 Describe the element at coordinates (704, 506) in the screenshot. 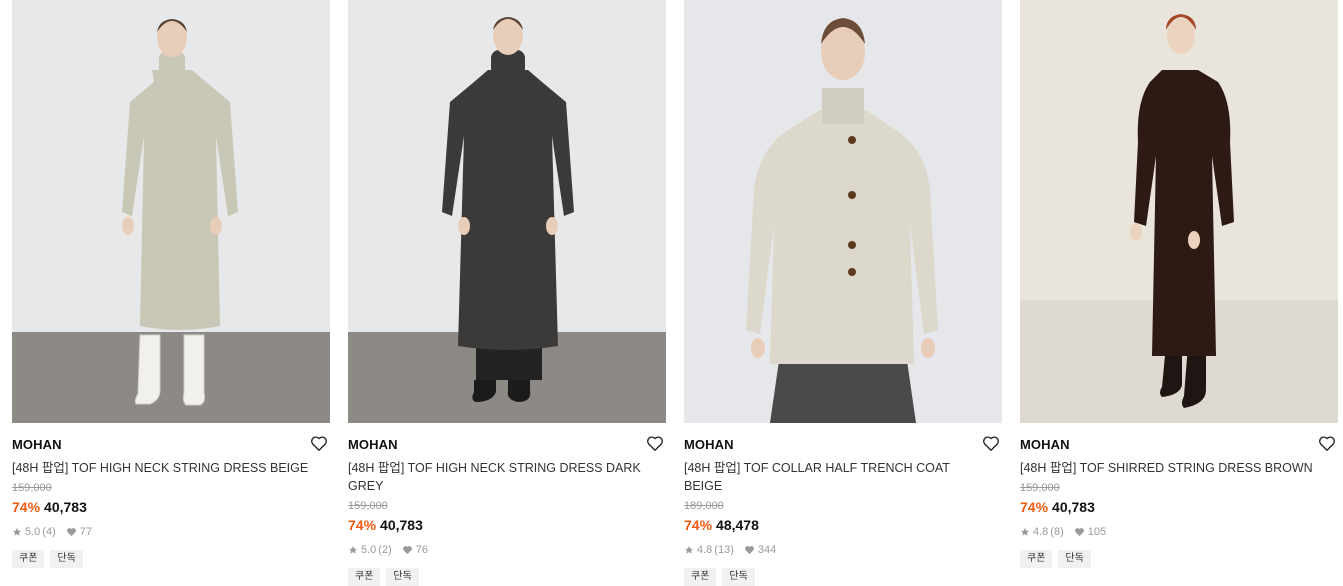

I see `original-price: 189,000` at that location.